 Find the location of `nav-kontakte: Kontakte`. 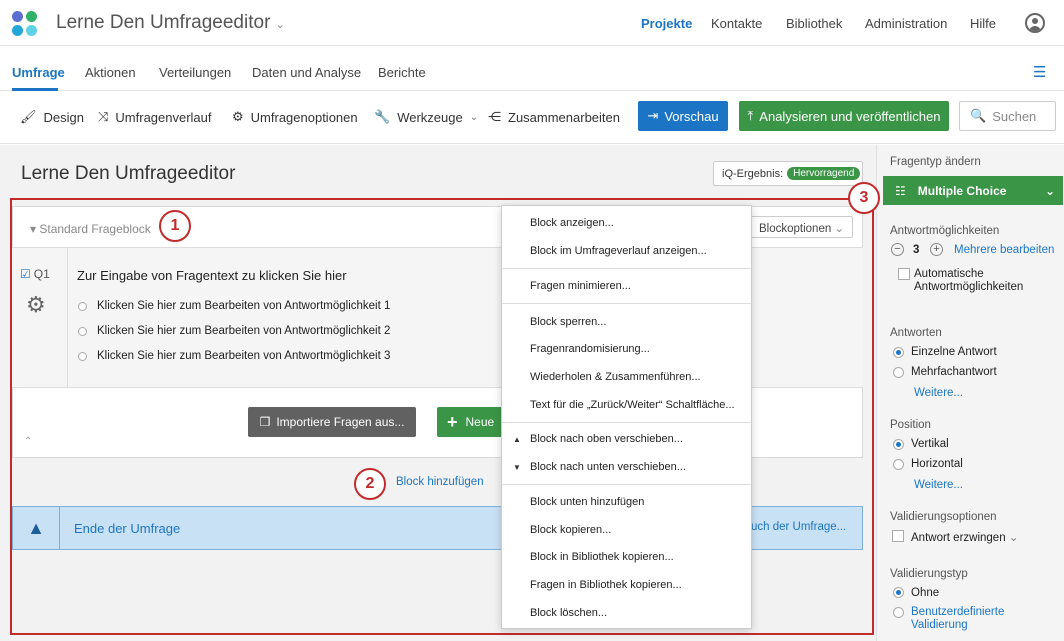

nav-kontakte: Kontakte is located at coordinates (736, 23).